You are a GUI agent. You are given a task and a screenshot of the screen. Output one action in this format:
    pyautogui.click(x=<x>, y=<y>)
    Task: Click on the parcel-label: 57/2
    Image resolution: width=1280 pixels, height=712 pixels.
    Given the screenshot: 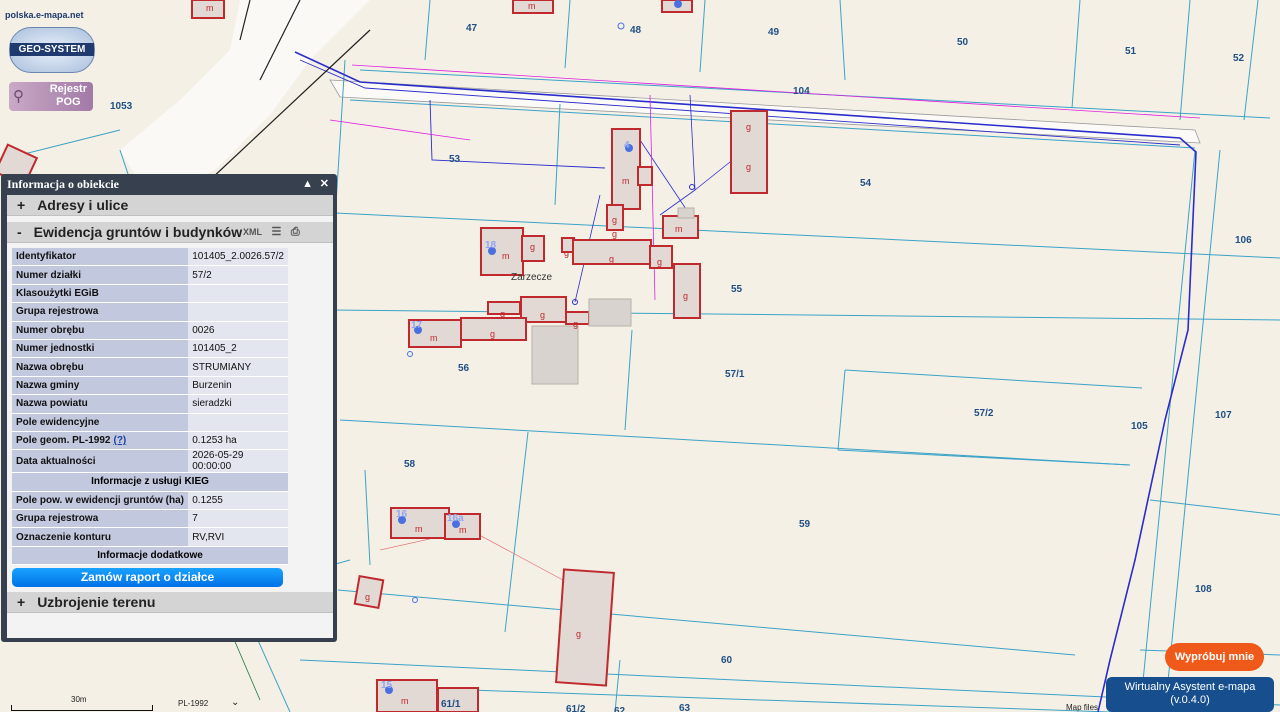 What is the action you would take?
    pyautogui.click(x=984, y=413)
    